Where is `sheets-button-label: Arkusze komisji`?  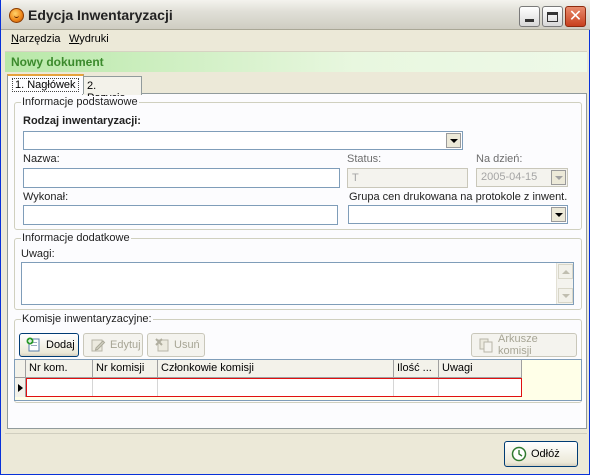
sheets-button-label: Arkusze komisji is located at coordinates (518, 345).